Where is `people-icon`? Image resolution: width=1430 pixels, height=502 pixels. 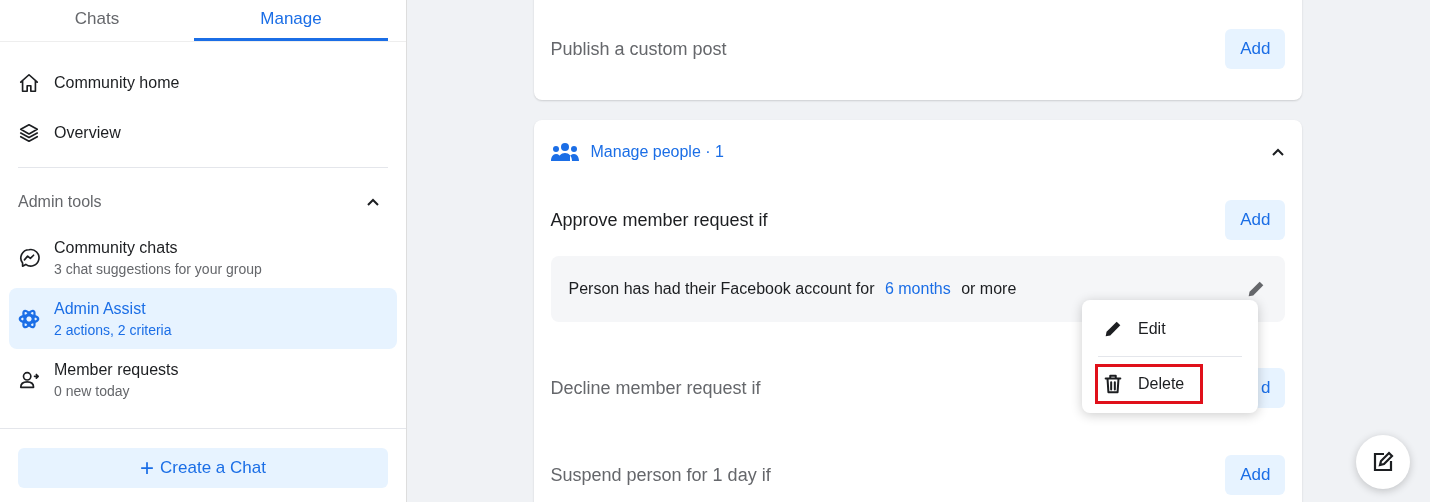
people-icon is located at coordinates (564, 152).